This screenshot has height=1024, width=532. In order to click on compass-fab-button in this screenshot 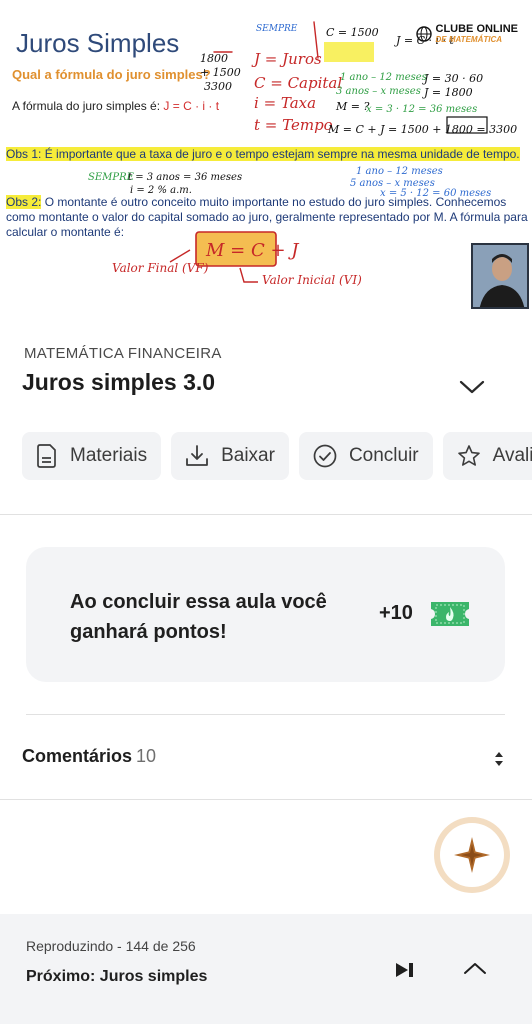, I will do `click(472, 855)`.